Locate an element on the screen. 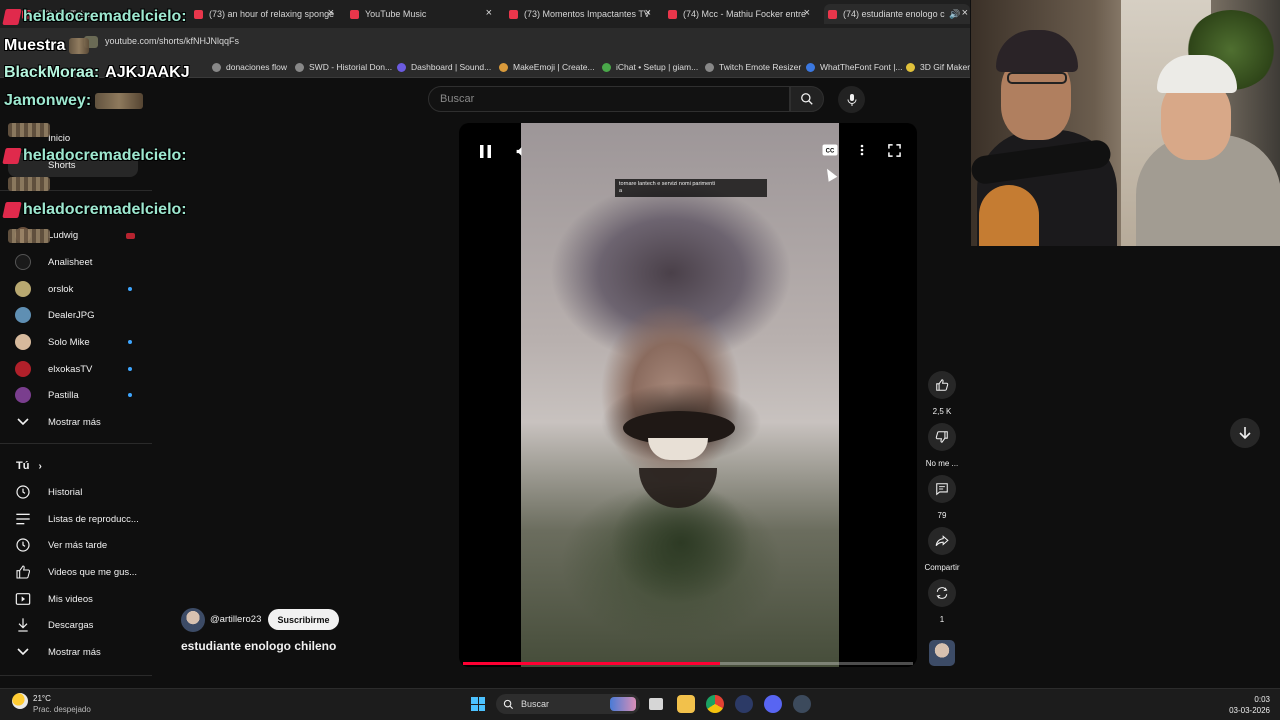  more-options-button is located at coordinates (862, 150).